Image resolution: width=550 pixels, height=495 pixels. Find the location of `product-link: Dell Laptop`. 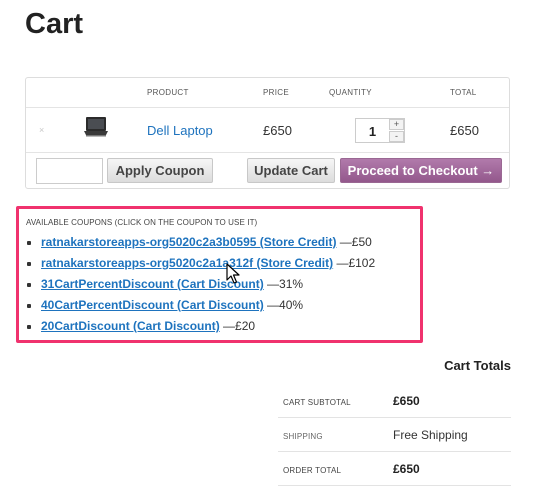

product-link: Dell Laptop is located at coordinates (180, 130).